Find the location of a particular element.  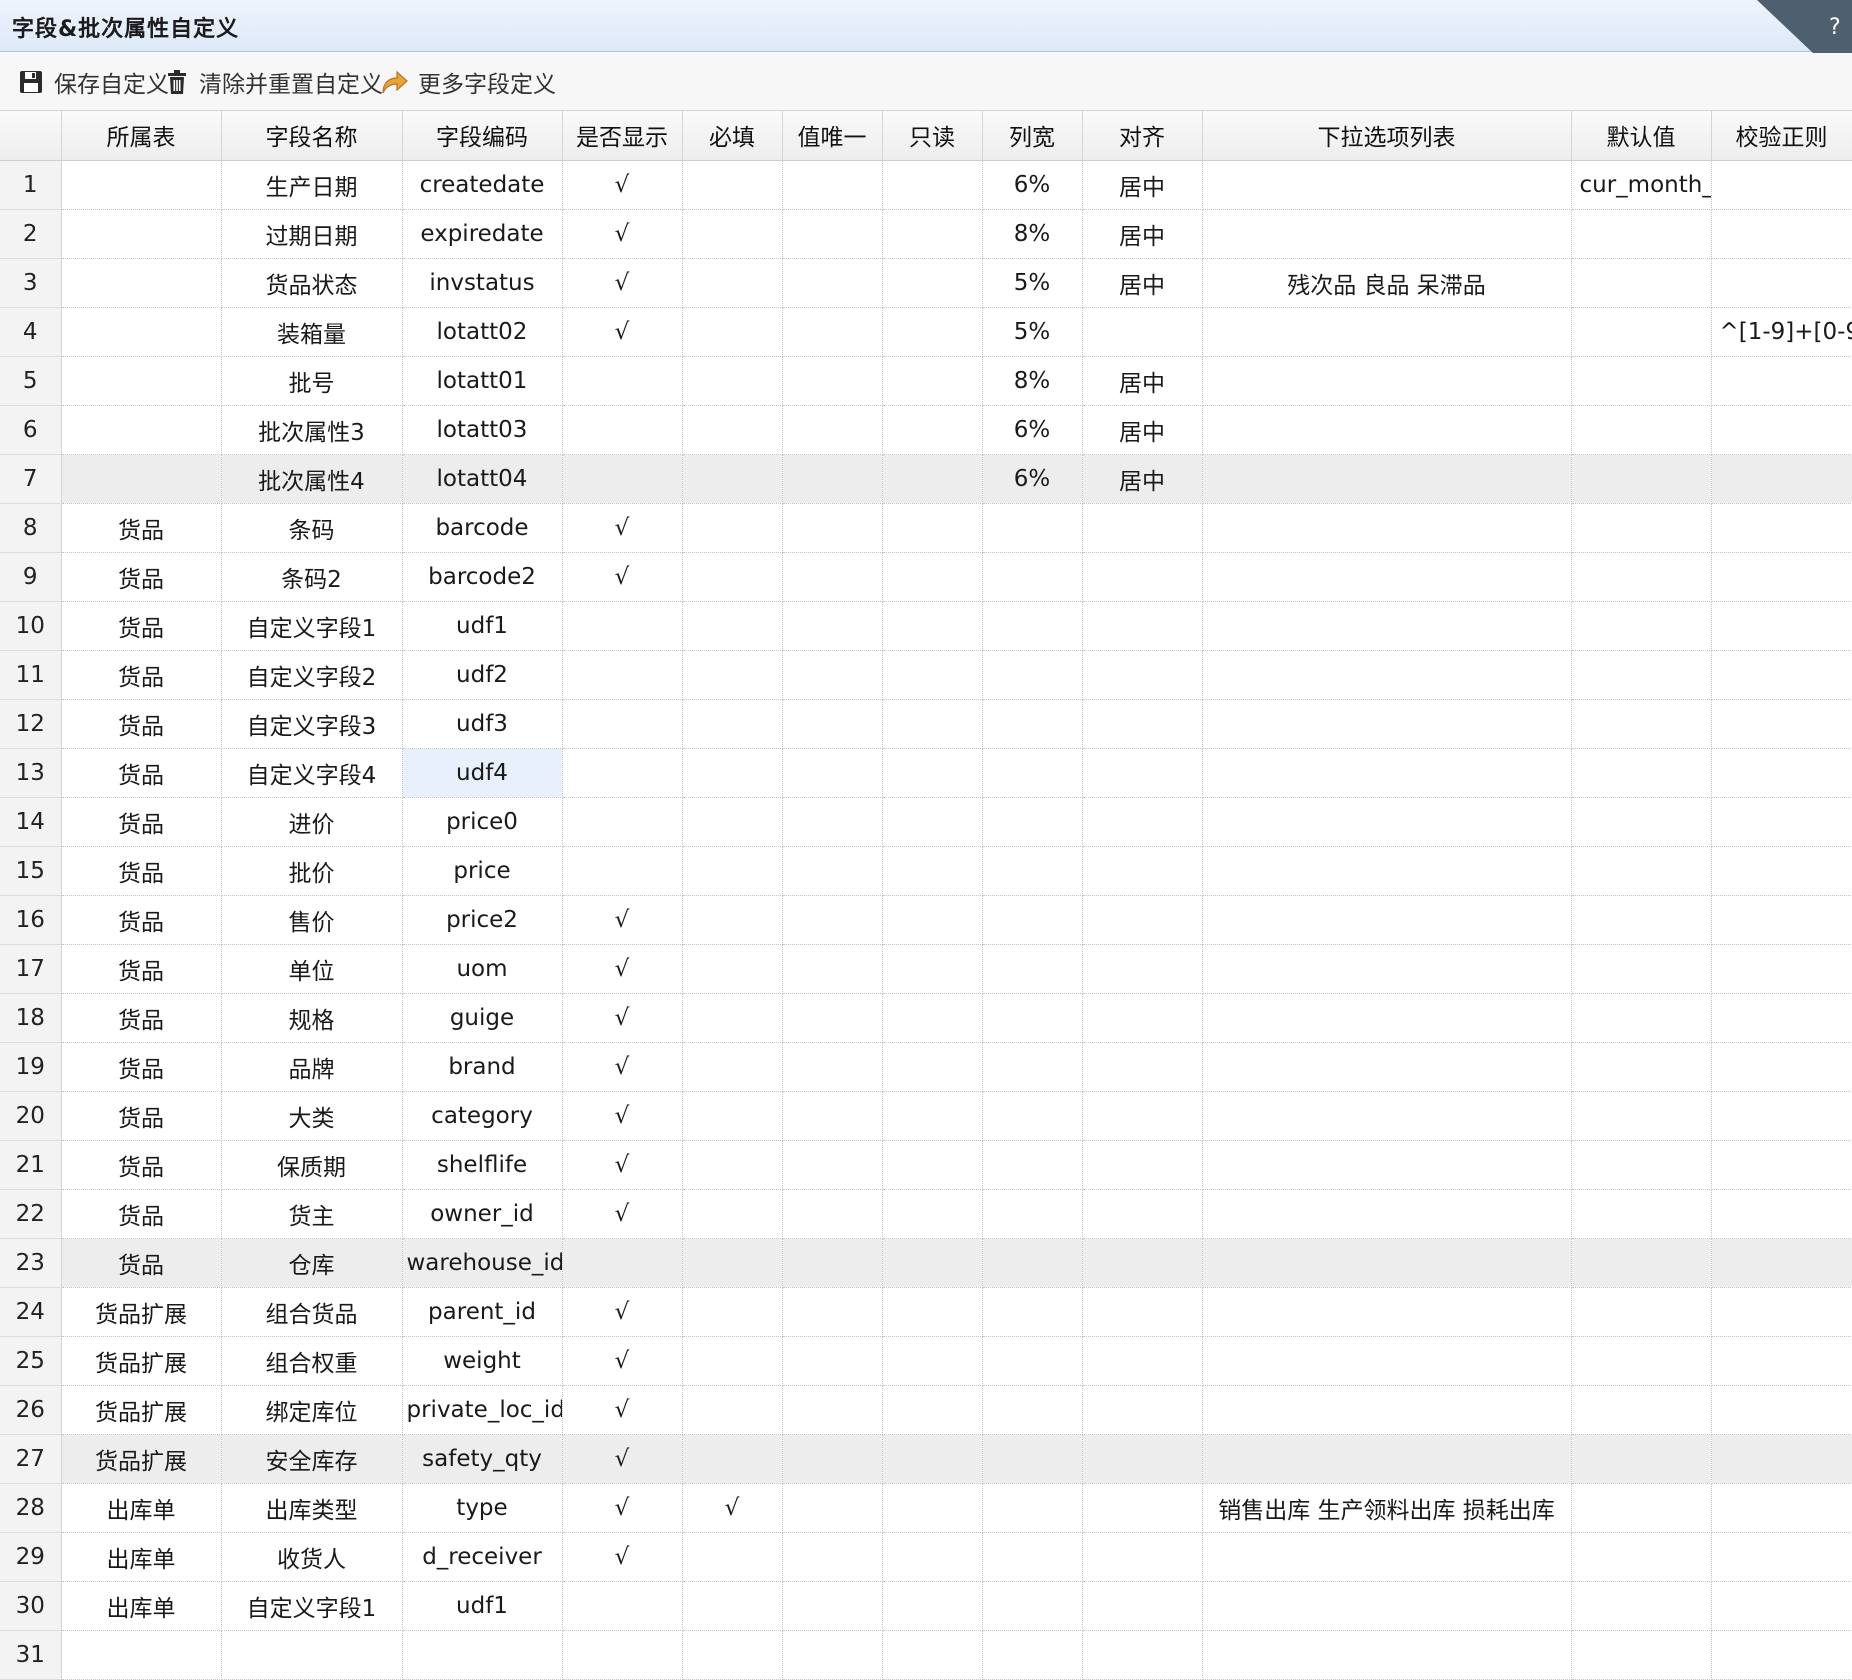

dropdown-options-cell: 残次品 良品 呆滞品 is located at coordinates (1387, 283).